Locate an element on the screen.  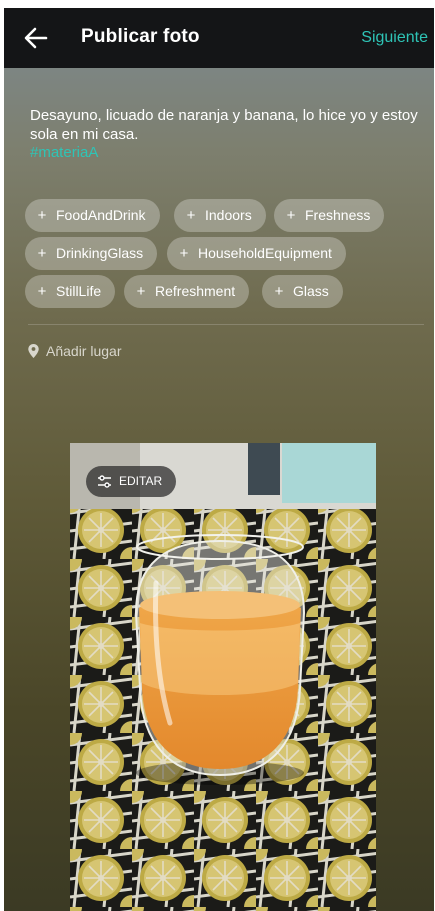
tag-label: HouseholdEquipment is located at coordinates (265, 253).